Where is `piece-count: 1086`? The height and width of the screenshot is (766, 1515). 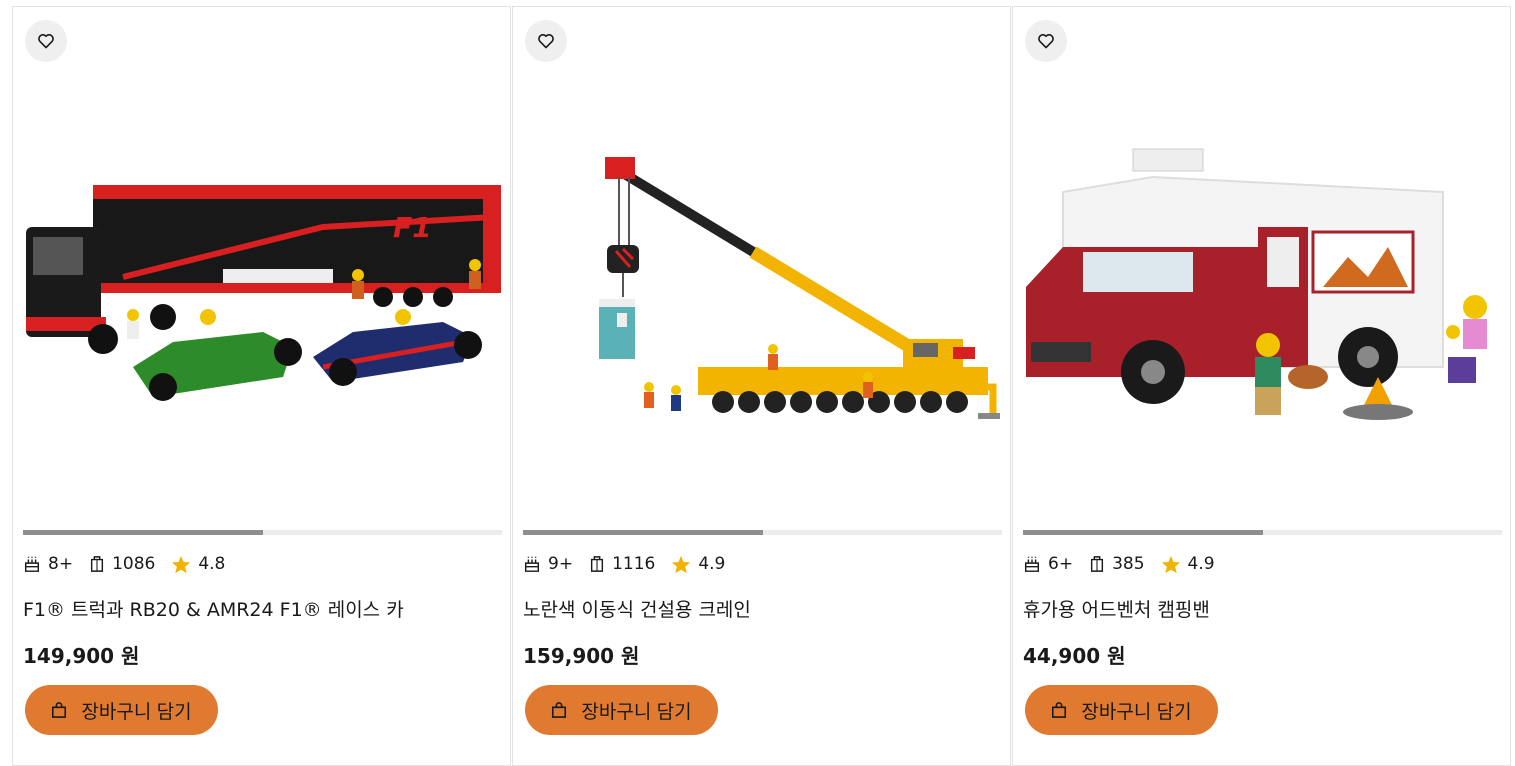 piece-count: 1086 is located at coordinates (122, 564).